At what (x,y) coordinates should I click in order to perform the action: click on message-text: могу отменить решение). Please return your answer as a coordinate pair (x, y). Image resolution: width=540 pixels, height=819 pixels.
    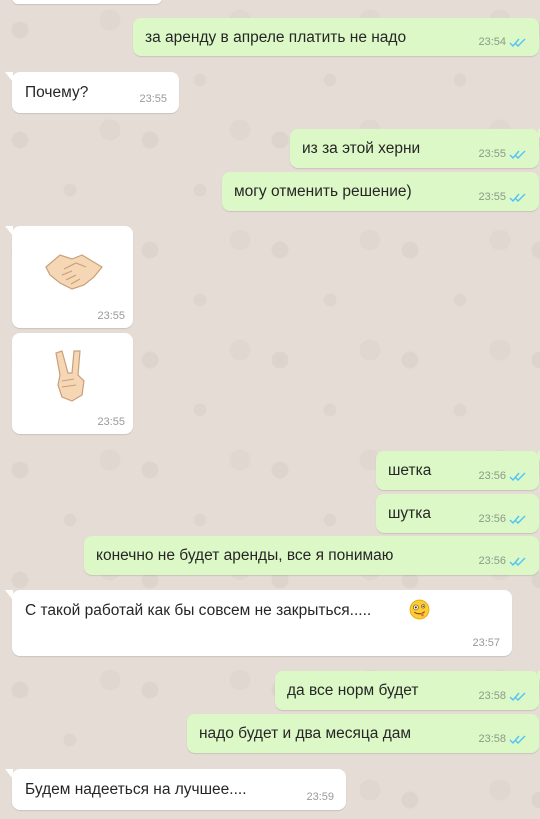
    Looking at the image, I should click on (323, 191).